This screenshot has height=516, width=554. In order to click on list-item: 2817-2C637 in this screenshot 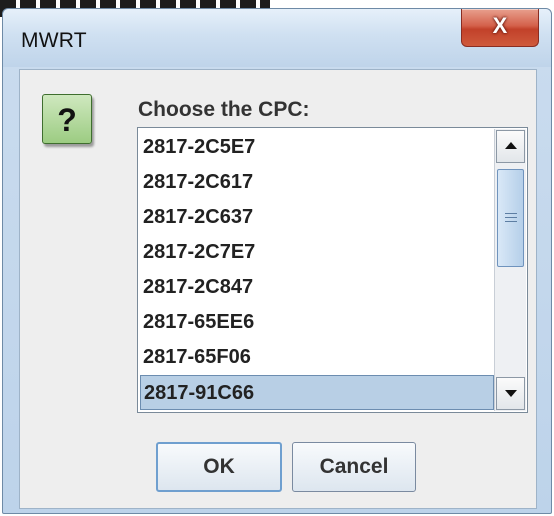, I will do `click(317, 217)`.